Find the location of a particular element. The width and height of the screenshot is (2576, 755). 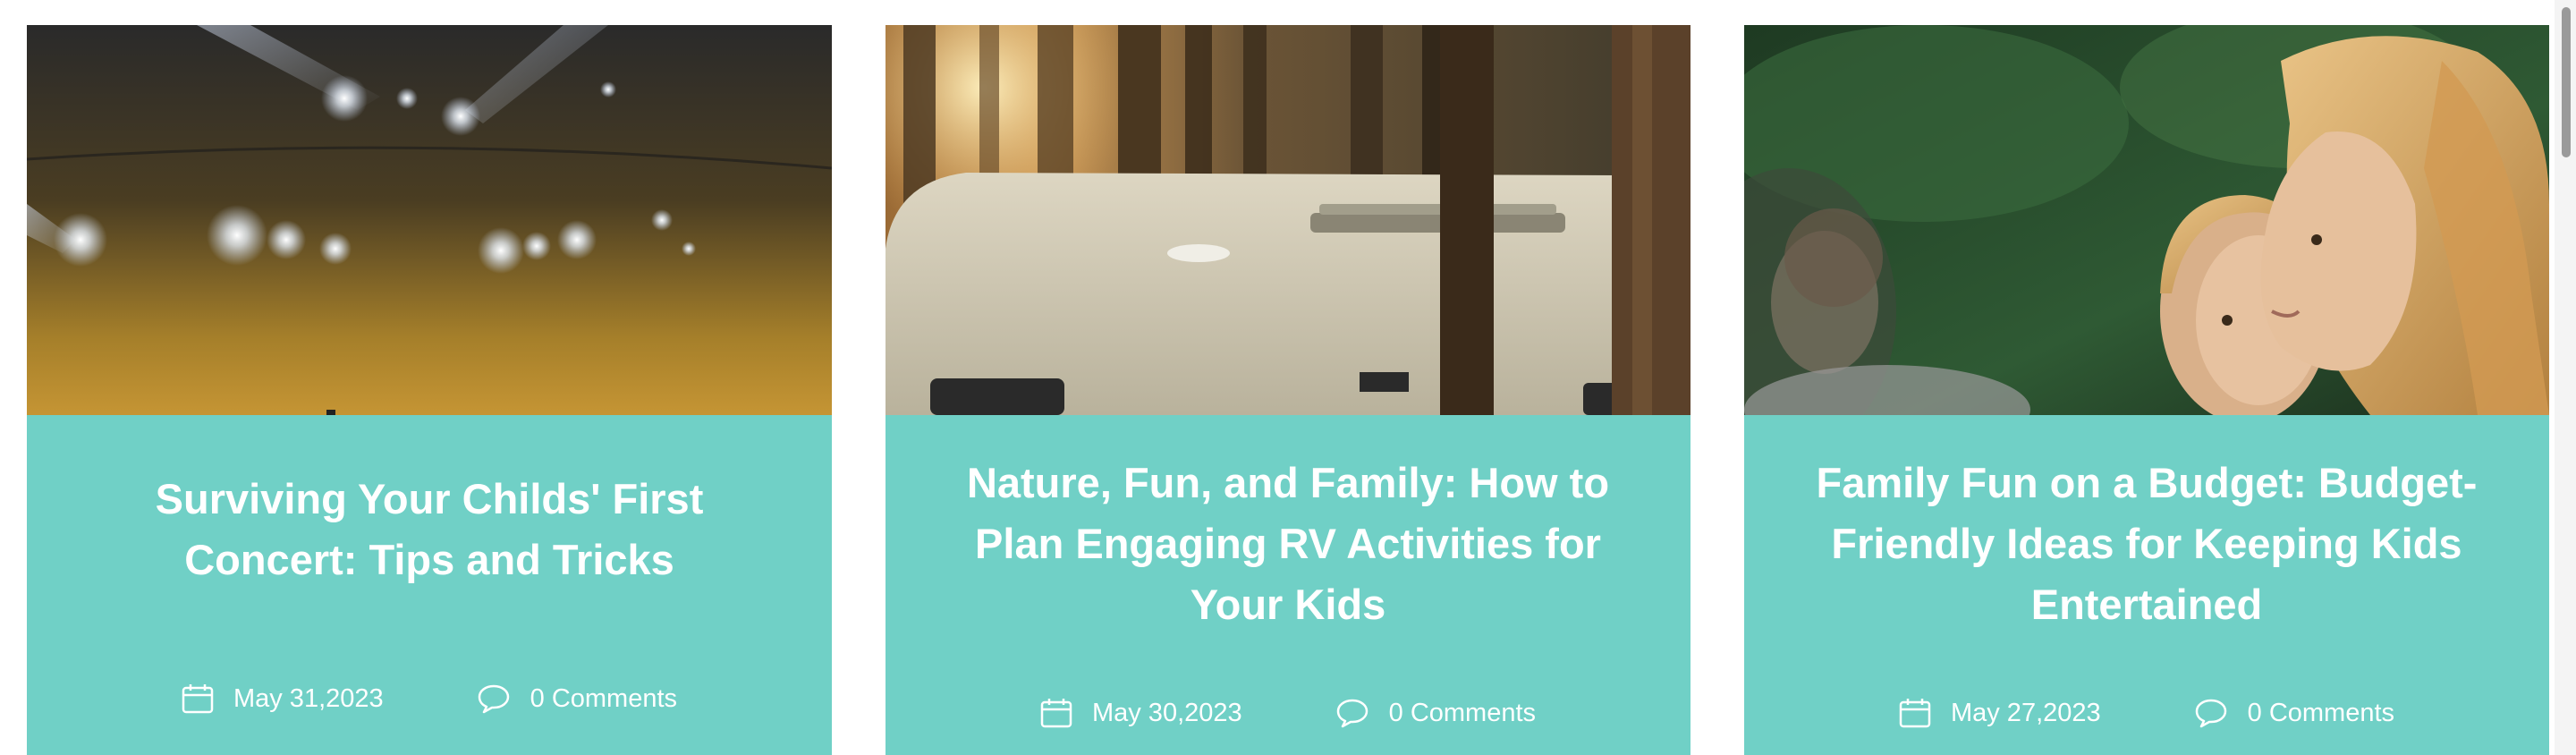

date-meta: May 30,2023 is located at coordinates (1141, 713).